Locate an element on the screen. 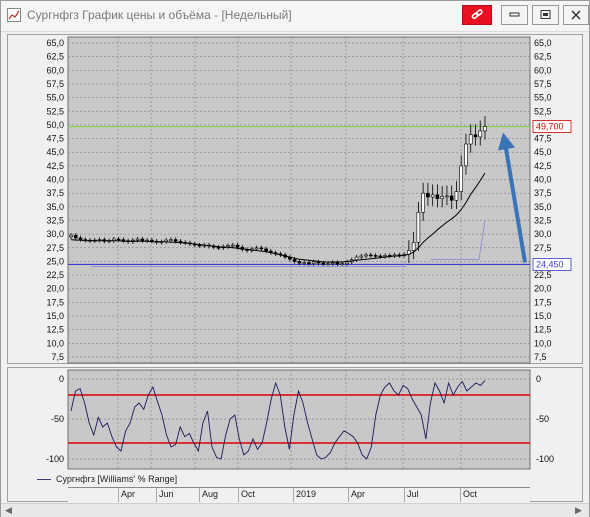 This screenshot has width=590, height=517. price-y-tick-right: 40,0 is located at coordinates (543, 180).